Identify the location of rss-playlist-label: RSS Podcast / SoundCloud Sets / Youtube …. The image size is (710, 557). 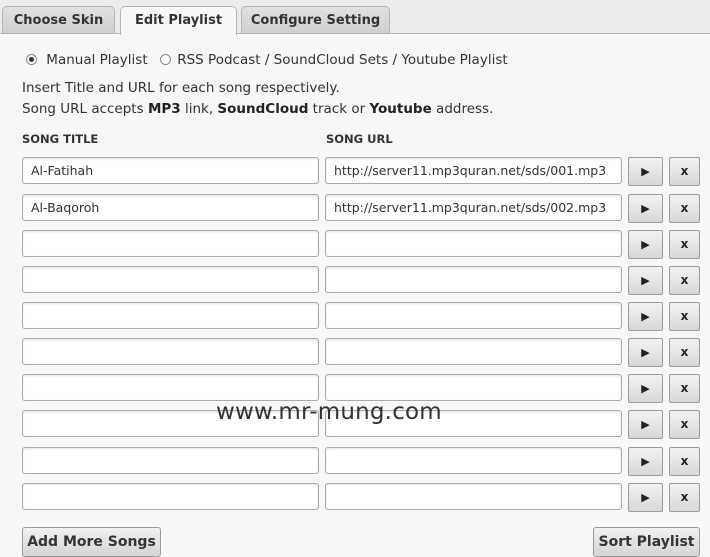
(342, 60).